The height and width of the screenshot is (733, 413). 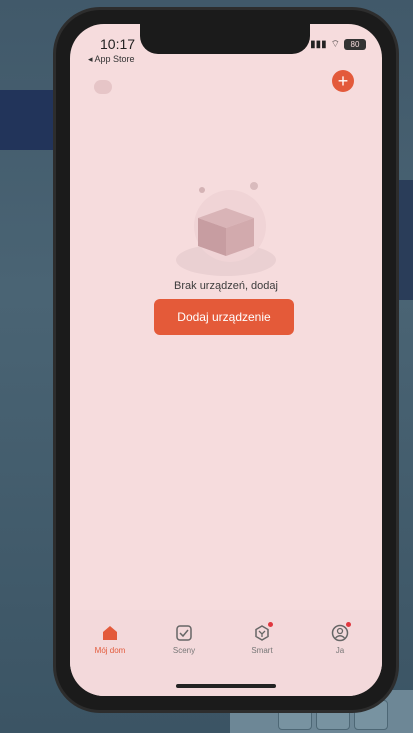 I want to click on add-device-button: Dodaj urządzenie, so click(x=224, y=317).